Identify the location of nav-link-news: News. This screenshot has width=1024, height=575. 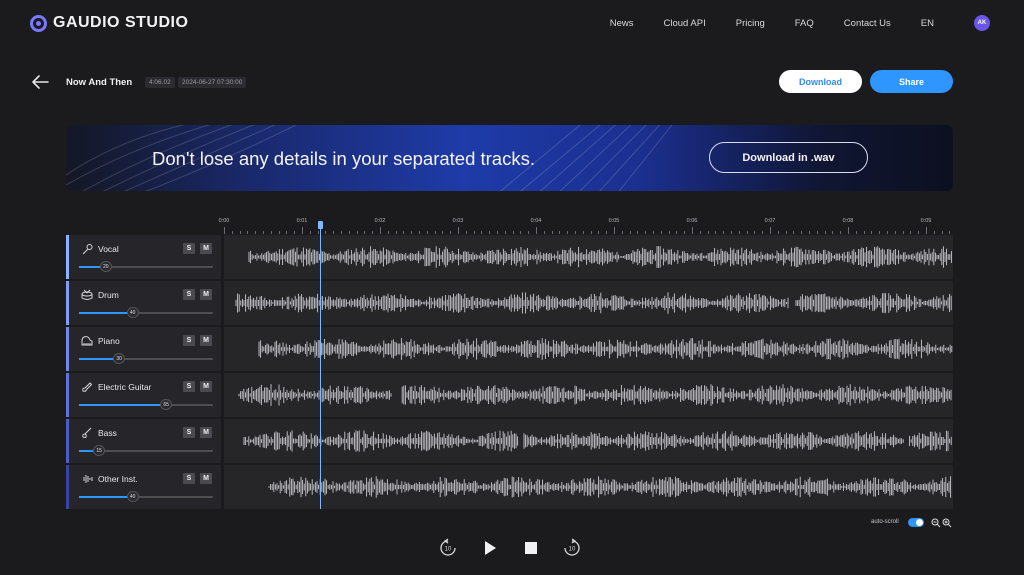
(622, 23).